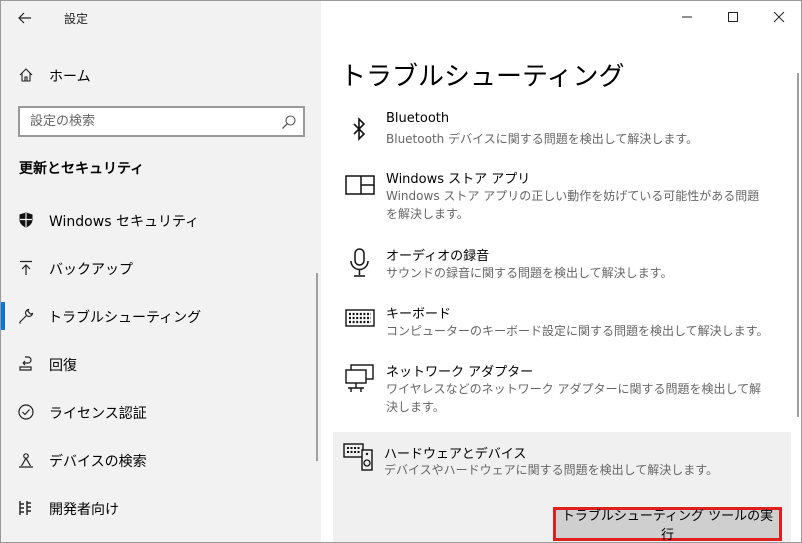  I want to click on close-icon, so click(779, 17).